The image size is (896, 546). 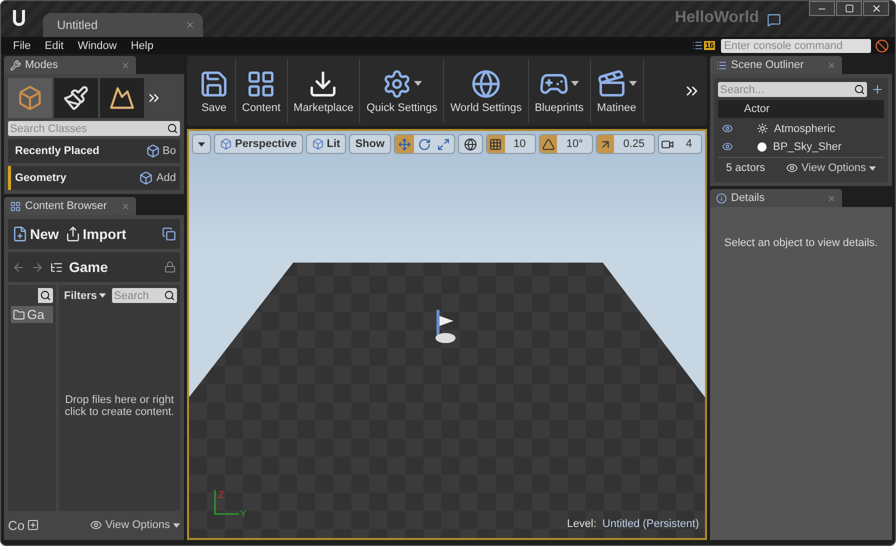 I want to click on outliner-row: Atmospheric, so click(x=801, y=128).